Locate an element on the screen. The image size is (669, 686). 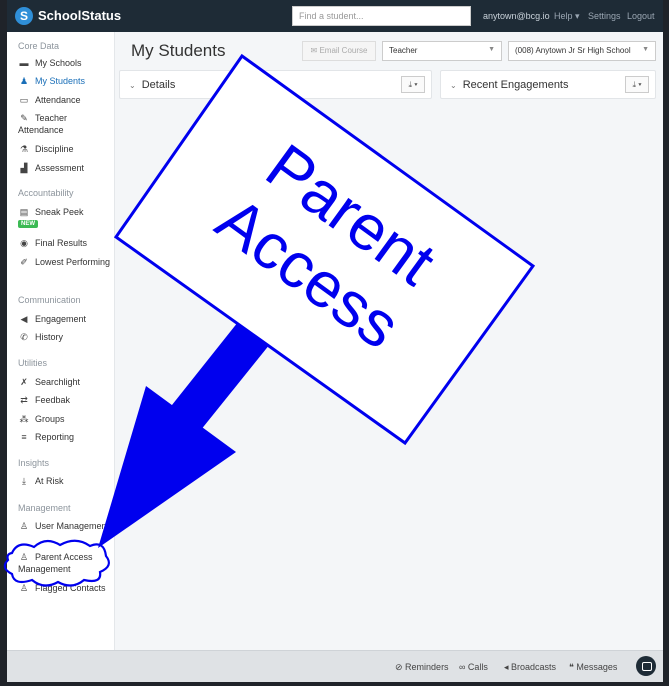
brand-name: SchoolStatus is located at coordinates (79, 15).